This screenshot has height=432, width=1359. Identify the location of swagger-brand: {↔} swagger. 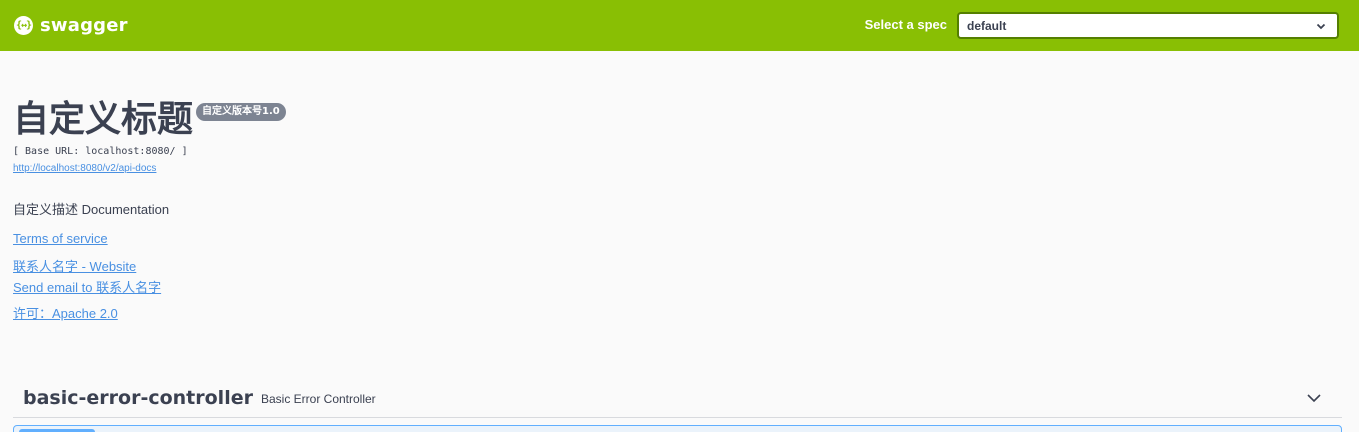
(71, 25).